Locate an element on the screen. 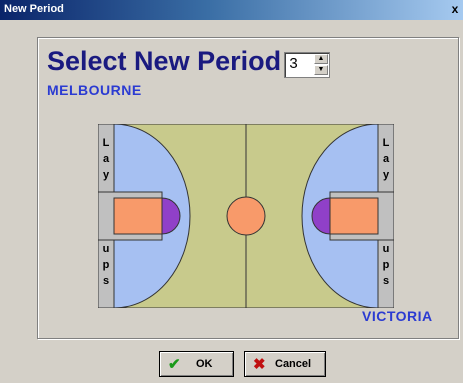  spinner-buttons: ▲ ▼ is located at coordinates (321, 65).